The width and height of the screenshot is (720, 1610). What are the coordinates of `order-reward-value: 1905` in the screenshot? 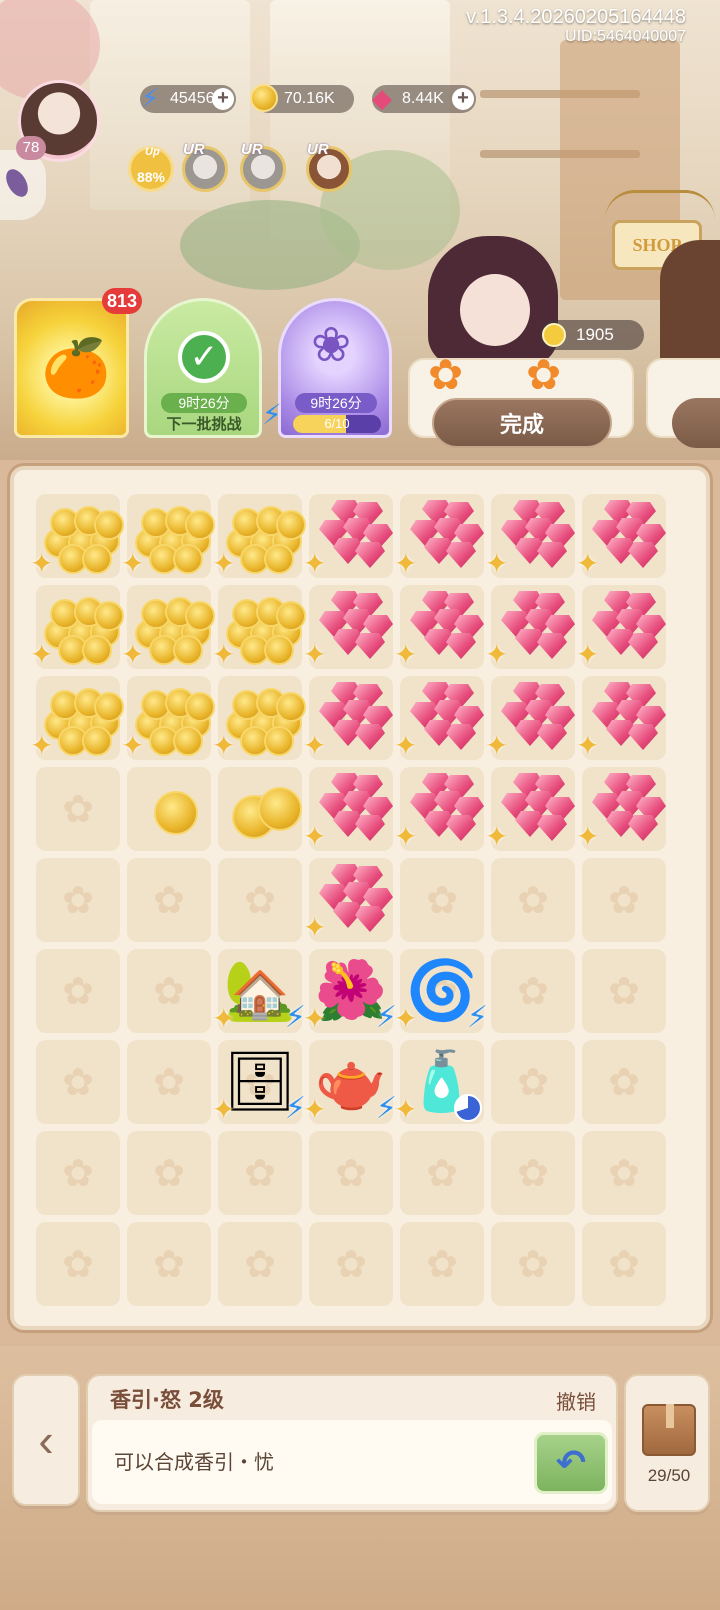 It's located at (595, 334).